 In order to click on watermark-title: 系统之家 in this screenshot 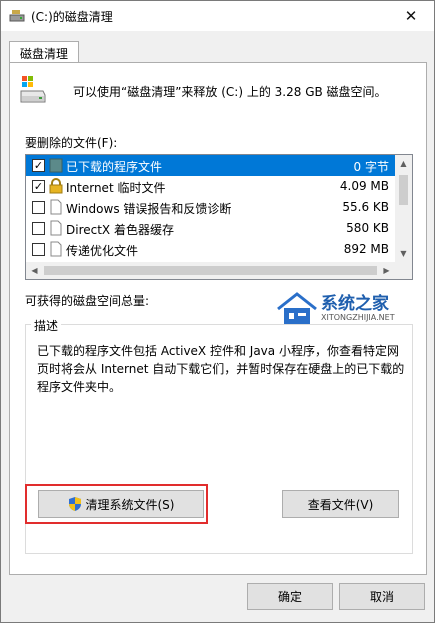, I will do `click(355, 304)`.